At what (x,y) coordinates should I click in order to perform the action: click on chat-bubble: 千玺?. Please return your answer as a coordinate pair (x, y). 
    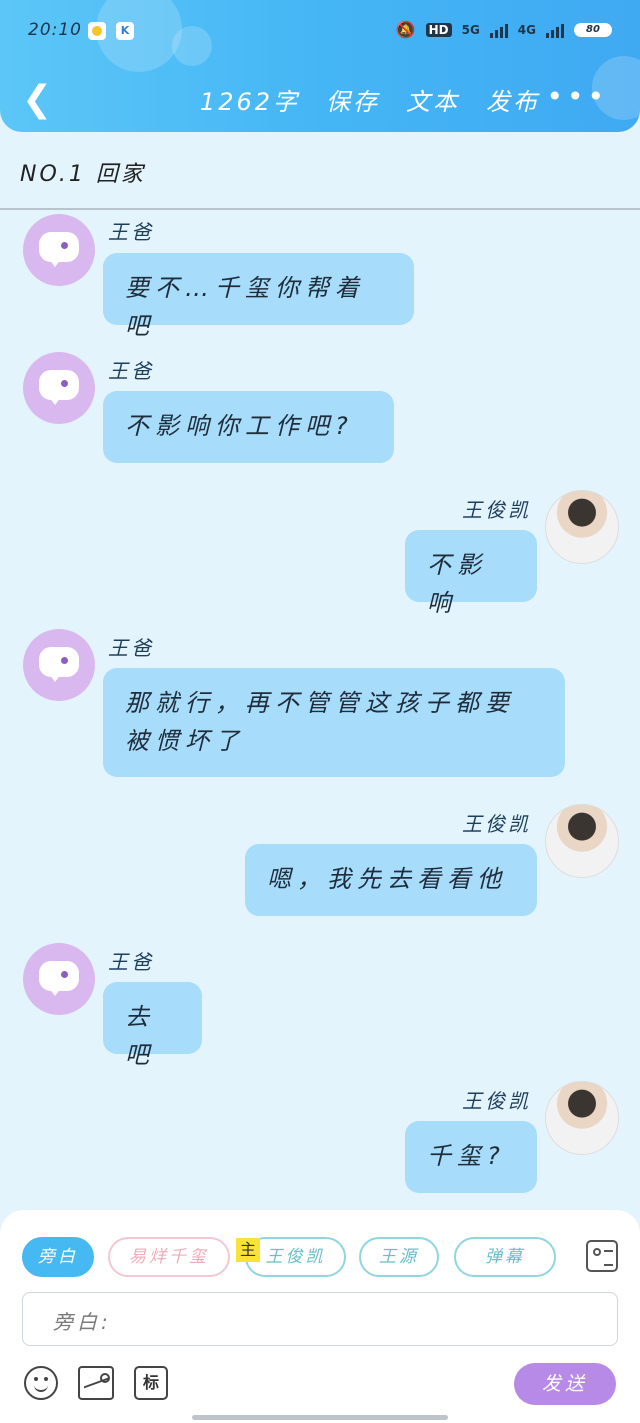
    Looking at the image, I should click on (471, 1157).